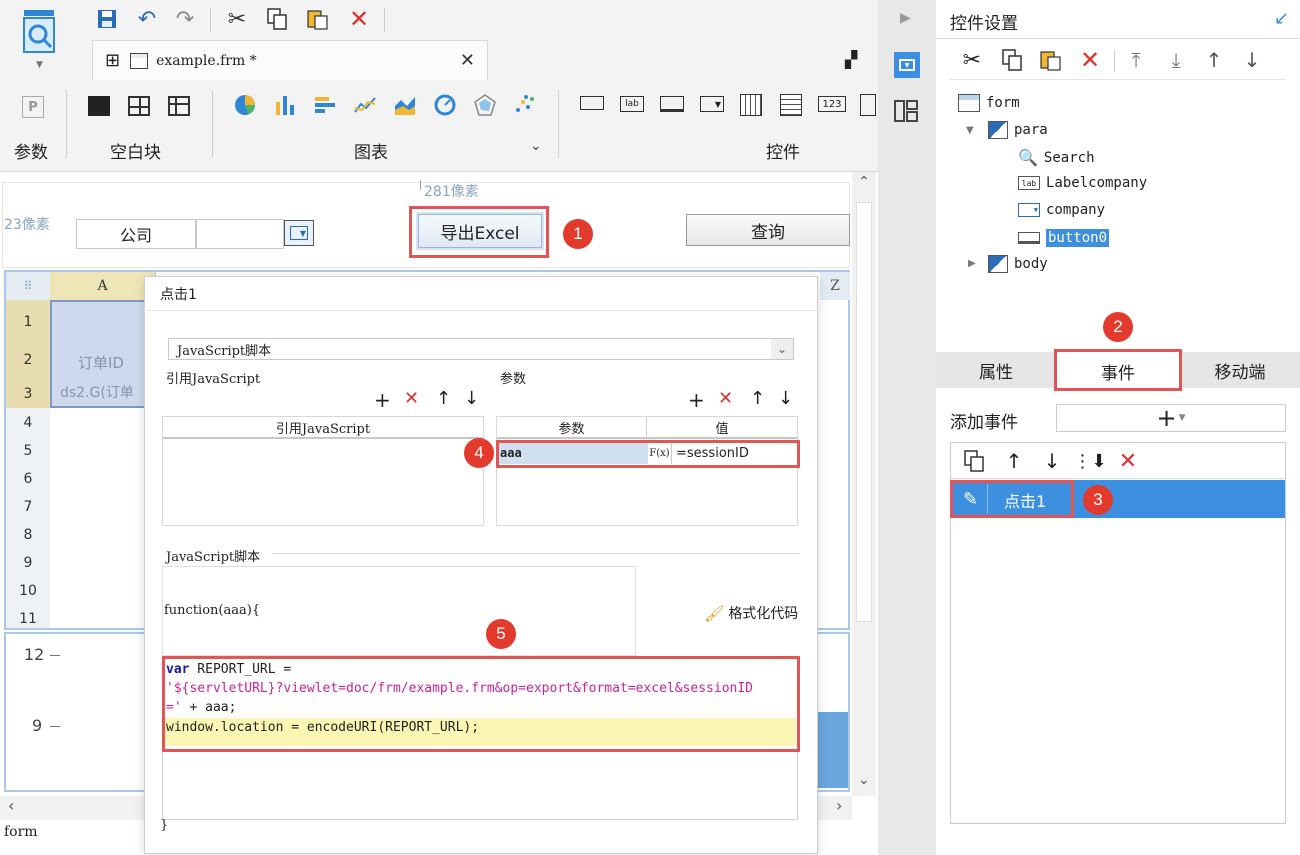  I want to click on row-9: 9, so click(28, 563).